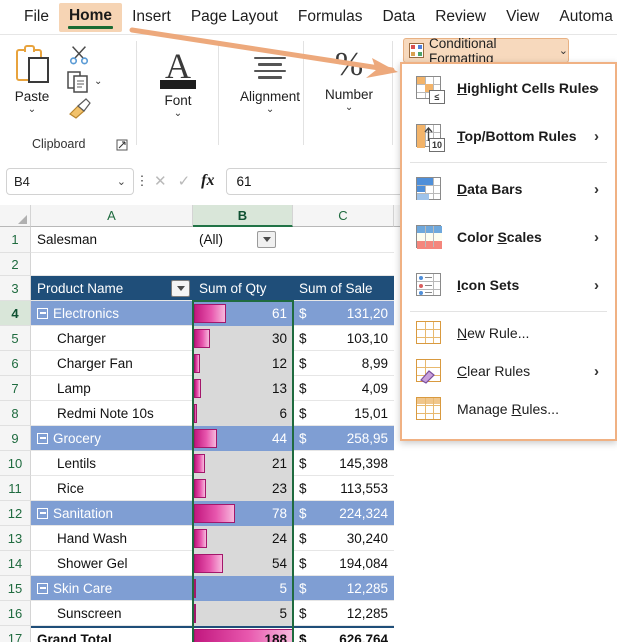 The width and height of the screenshot is (617, 642). What do you see at coordinates (486, 51) in the screenshot?
I see `conditional-formatting-button: Conditional Formatting ⌄` at bounding box center [486, 51].